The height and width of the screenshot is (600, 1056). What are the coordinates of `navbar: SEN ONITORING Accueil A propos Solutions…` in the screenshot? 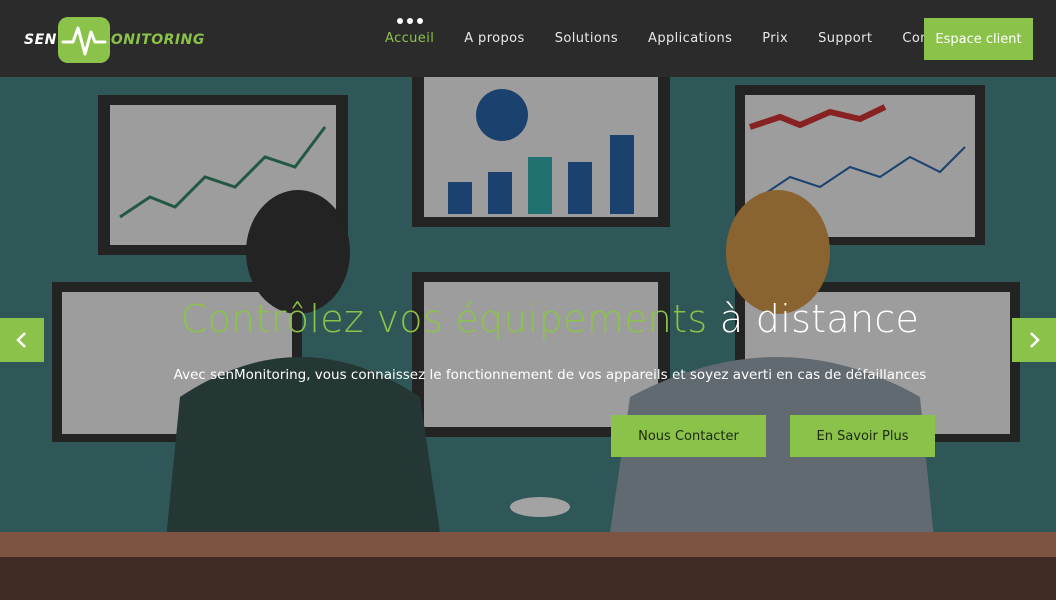 It's located at (528, 38).